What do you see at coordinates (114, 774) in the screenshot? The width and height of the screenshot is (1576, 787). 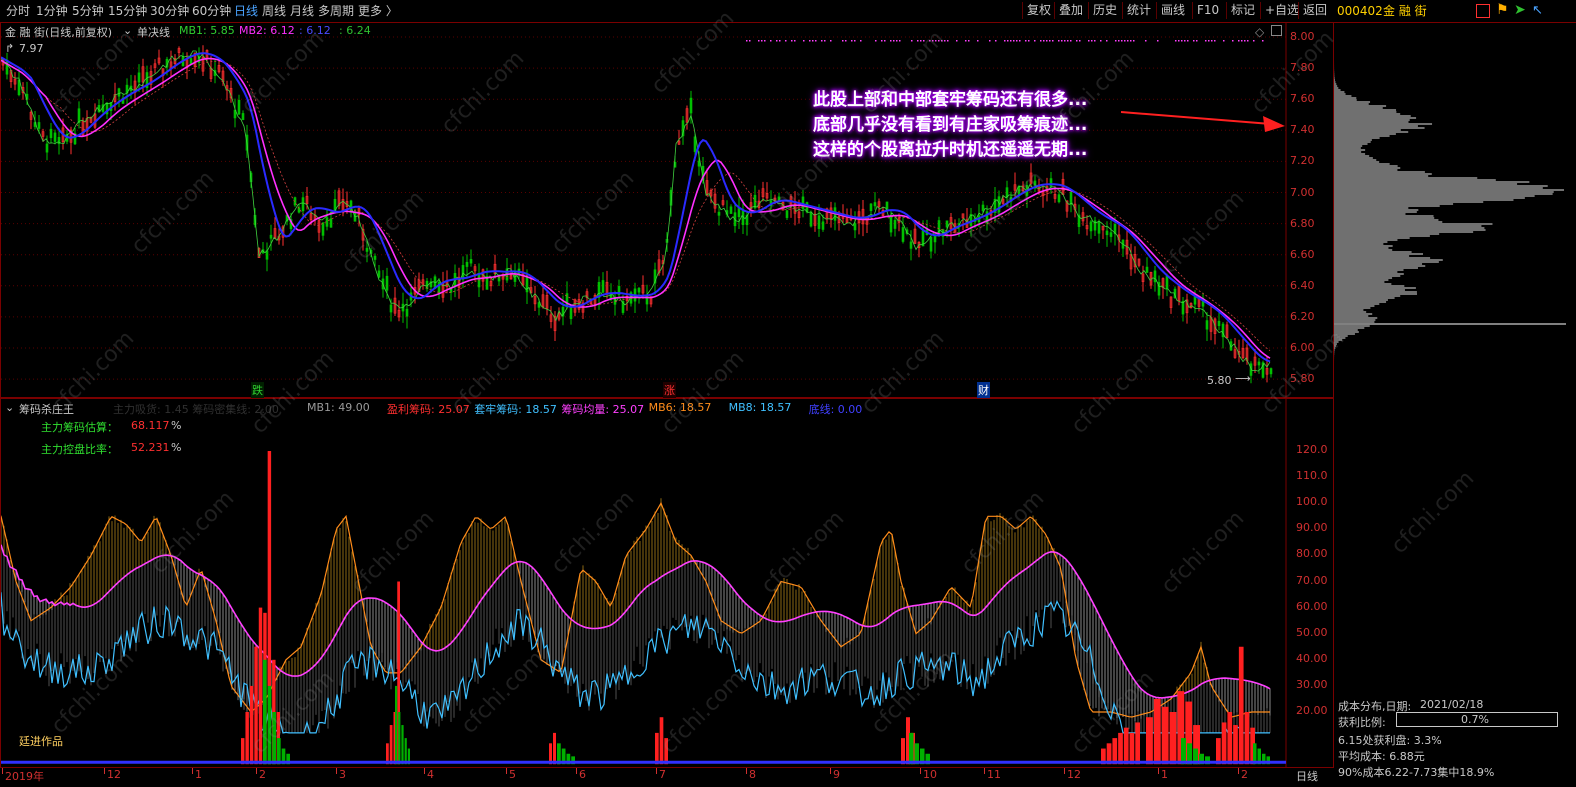 I see `date-tick: 12` at bounding box center [114, 774].